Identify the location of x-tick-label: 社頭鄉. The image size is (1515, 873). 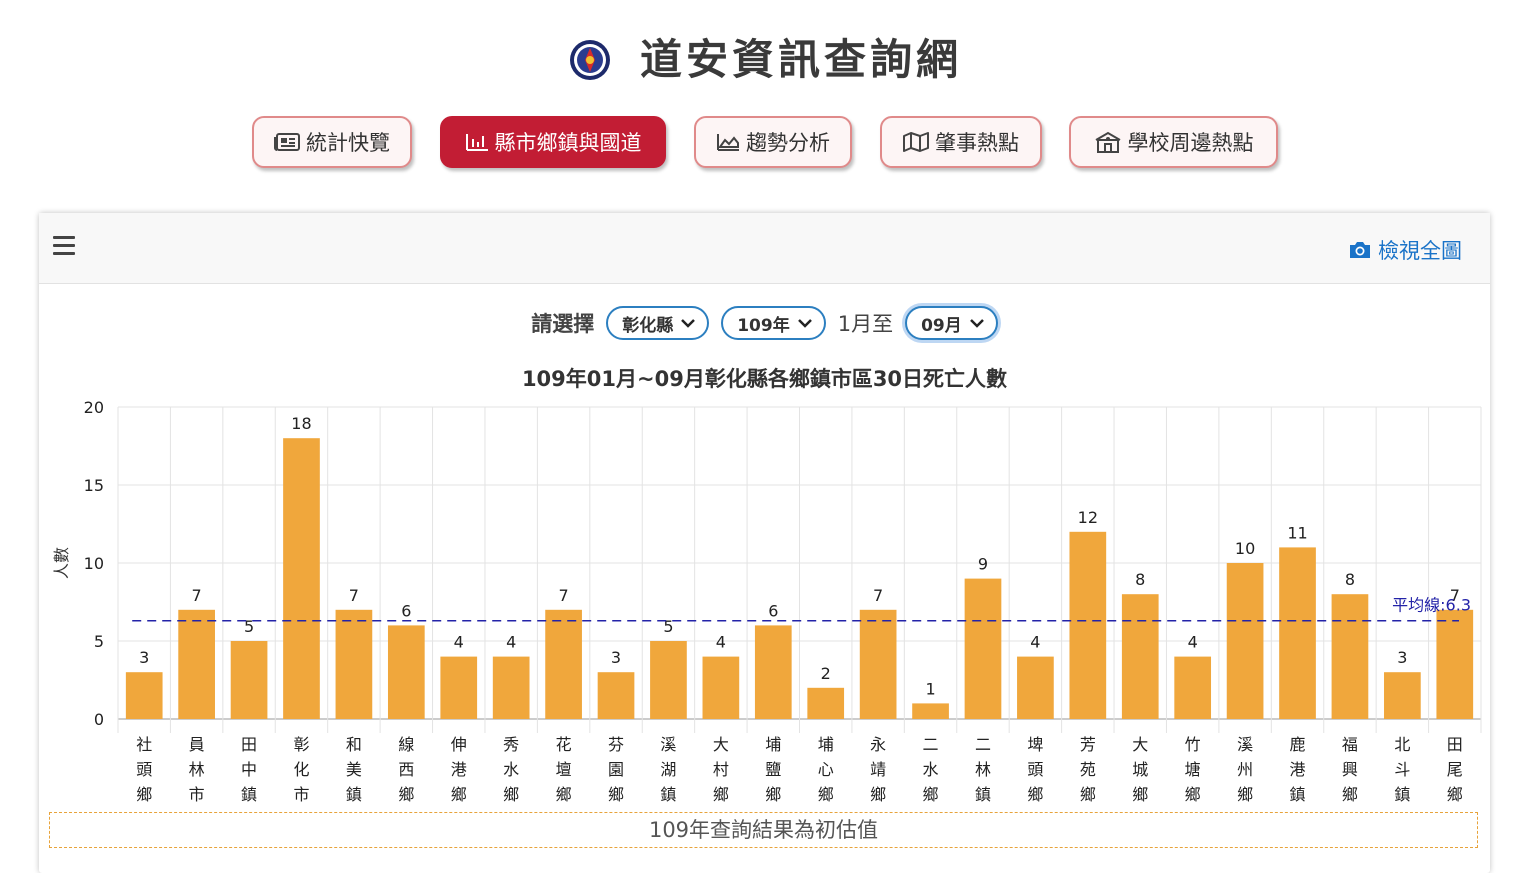
(144, 769).